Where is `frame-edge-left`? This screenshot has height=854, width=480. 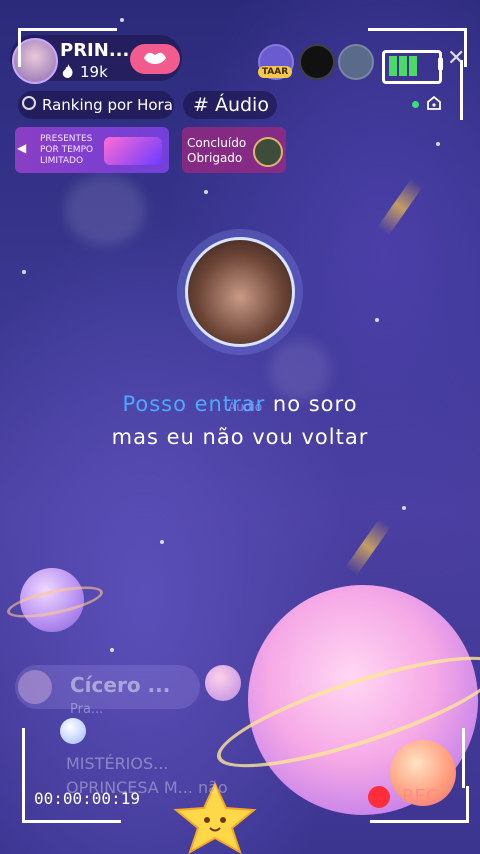
frame-edge-left is located at coordinates (23, 758).